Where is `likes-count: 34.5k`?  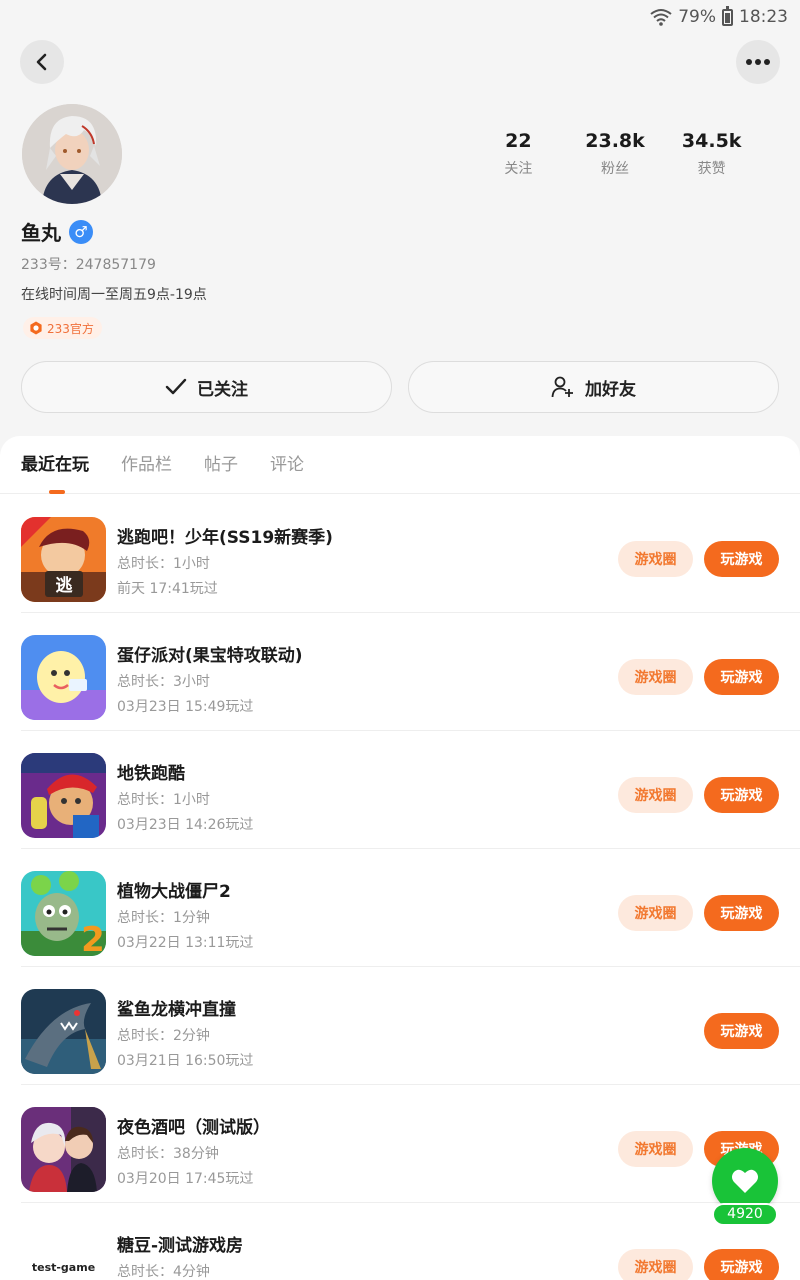 likes-count: 34.5k is located at coordinates (711, 141).